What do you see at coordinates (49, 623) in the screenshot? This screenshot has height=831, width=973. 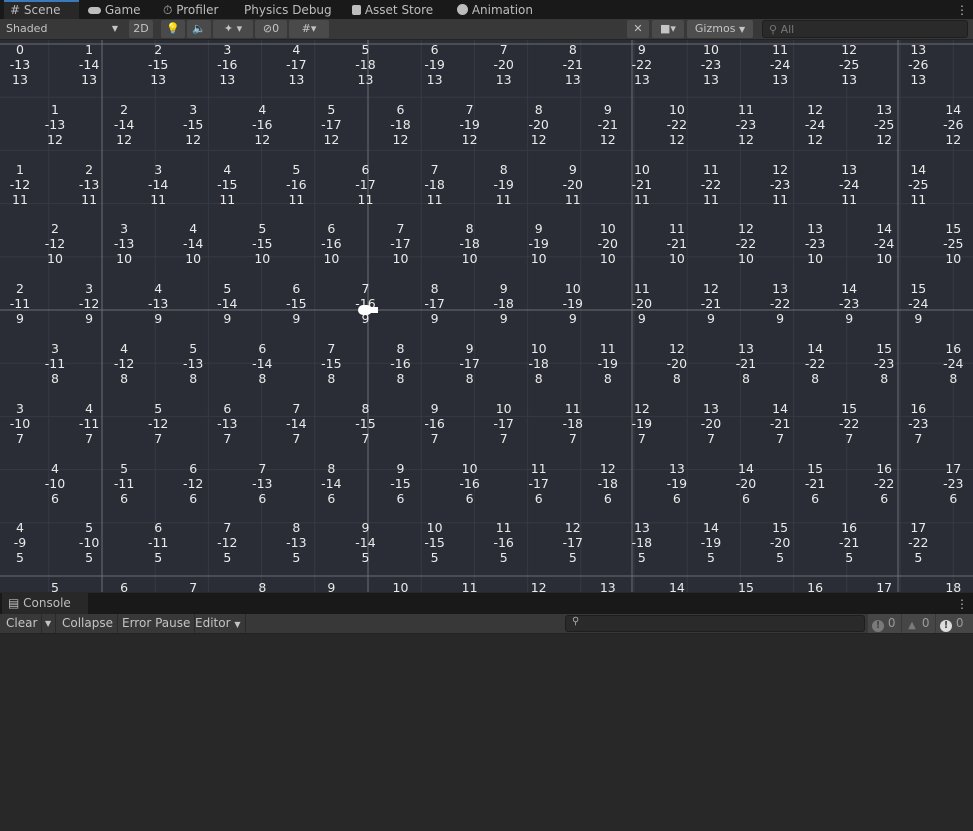 I see `clear-options-chevron-icon: ▼` at bounding box center [49, 623].